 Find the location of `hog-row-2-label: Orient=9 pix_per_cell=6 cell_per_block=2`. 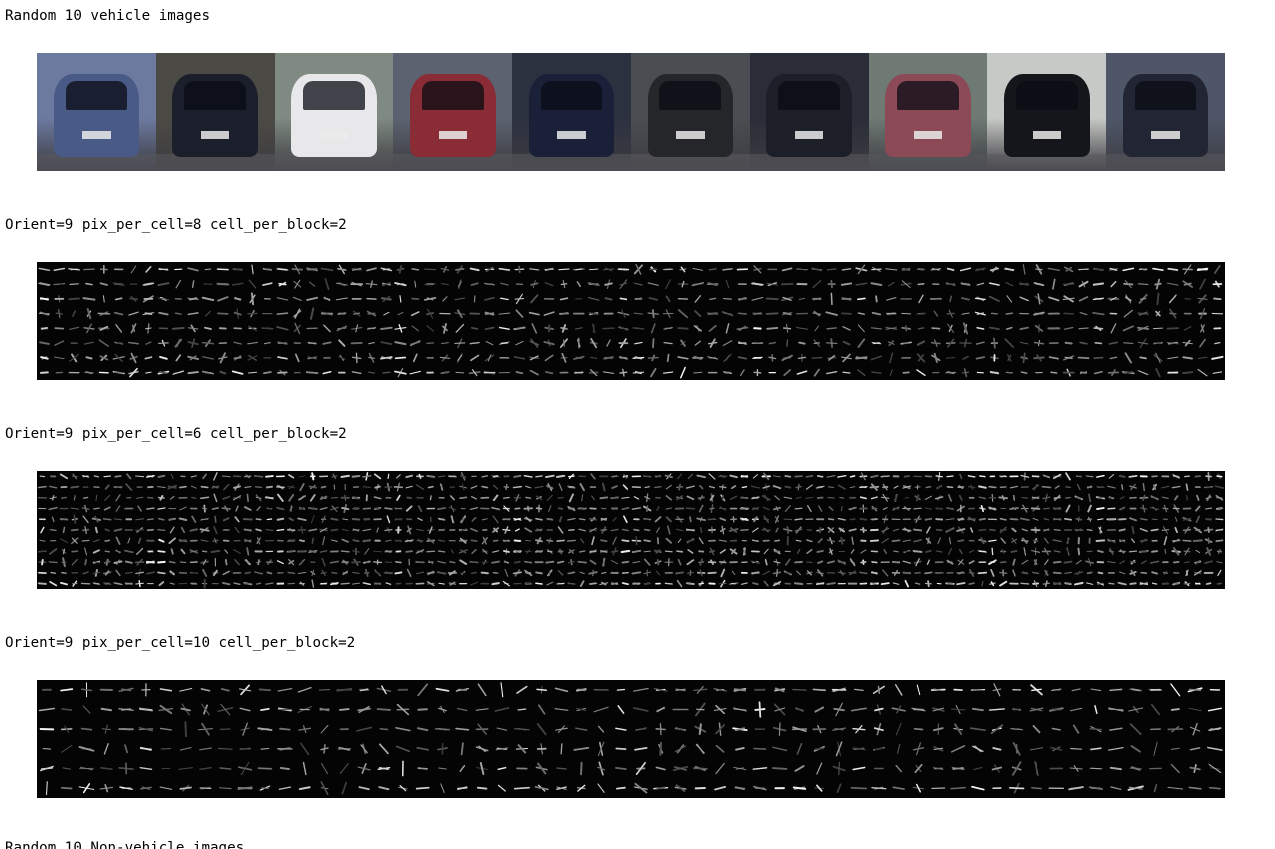

hog-row-2-label: Orient=9 pix_per_cell=6 cell_per_block=2 is located at coordinates (176, 434).